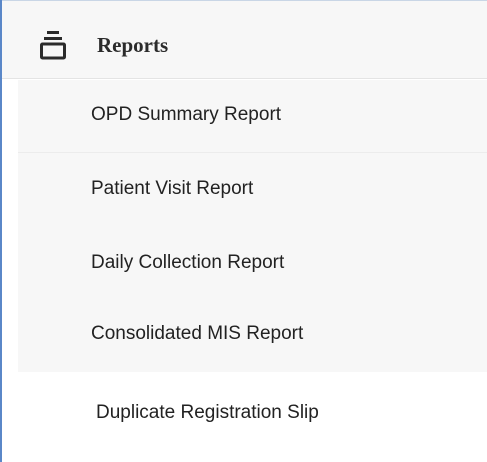  Describe the element at coordinates (1, 231) in the screenshot. I see `accent-border` at that location.